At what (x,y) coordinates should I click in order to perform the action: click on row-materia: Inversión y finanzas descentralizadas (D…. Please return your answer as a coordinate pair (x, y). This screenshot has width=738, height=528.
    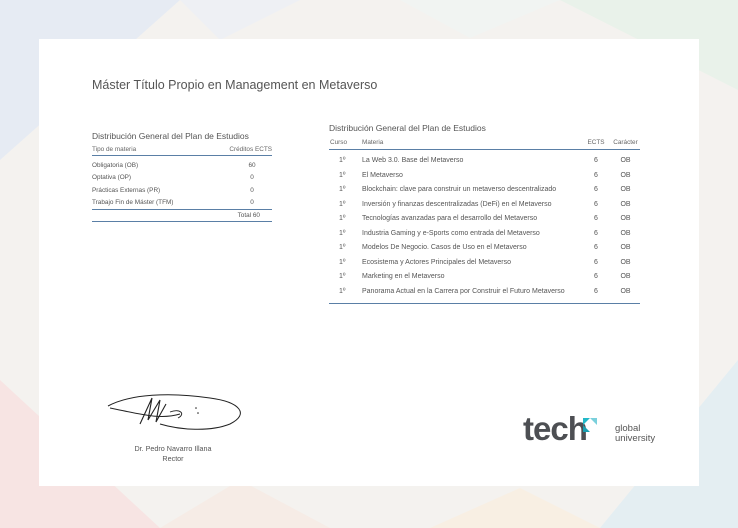
    Looking at the image, I should click on (457, 204).